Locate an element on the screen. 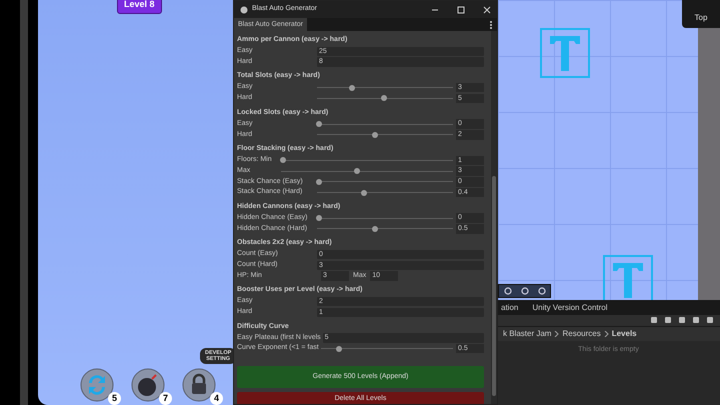 This screenshot has height=405, width=720. booster-lock-icon is located at coordinates (199, 385).